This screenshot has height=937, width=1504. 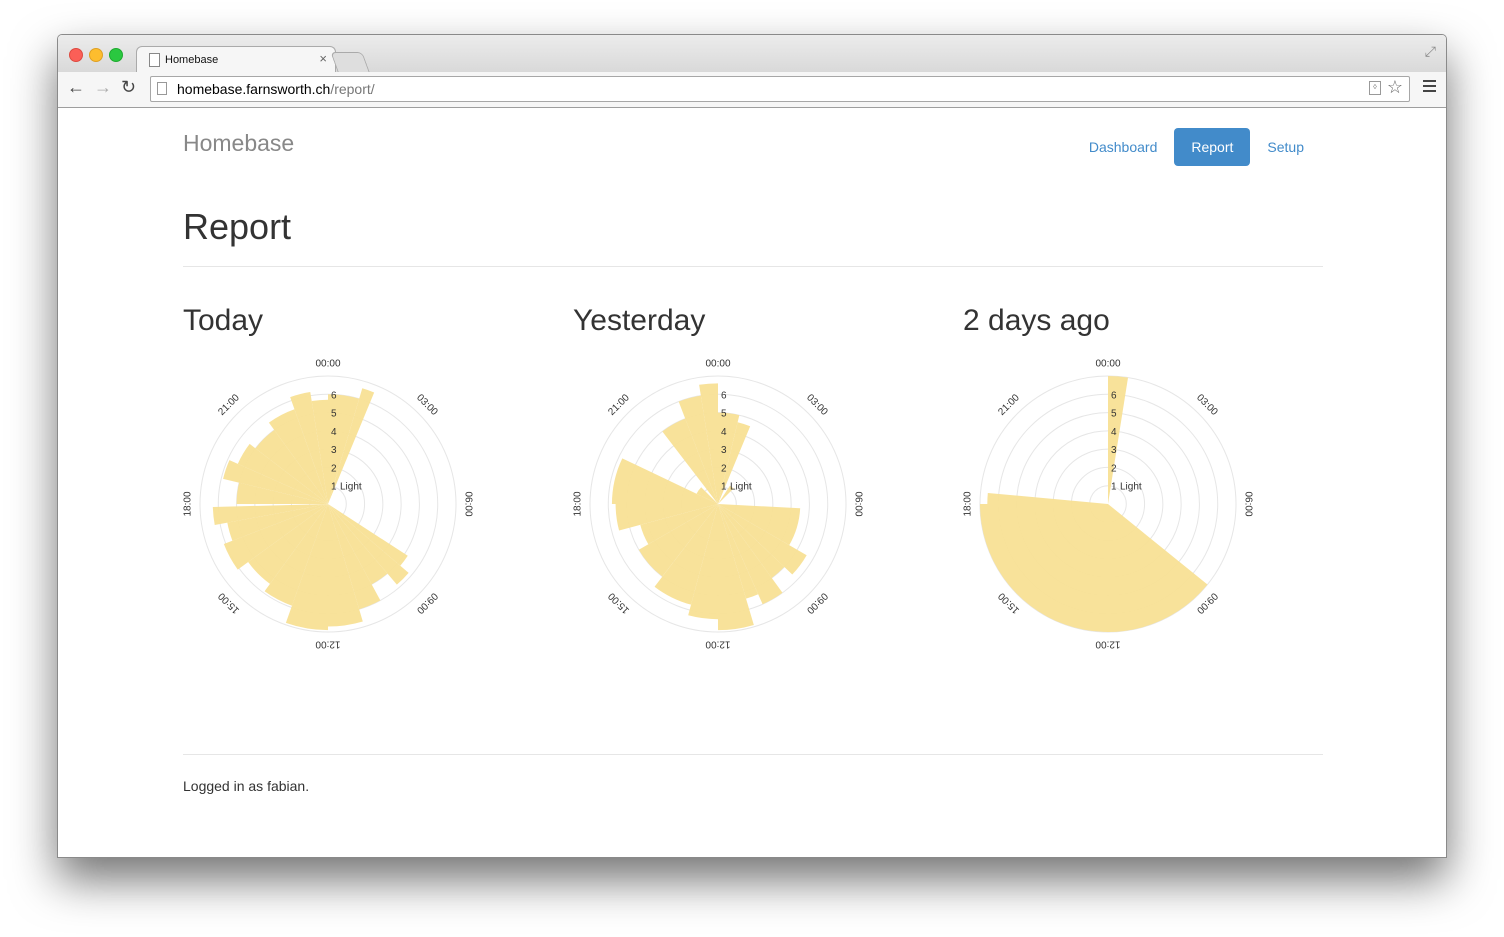 I want to click on url-text: homebase.farnsworth.ch/report/, so click(x=276, y=89).